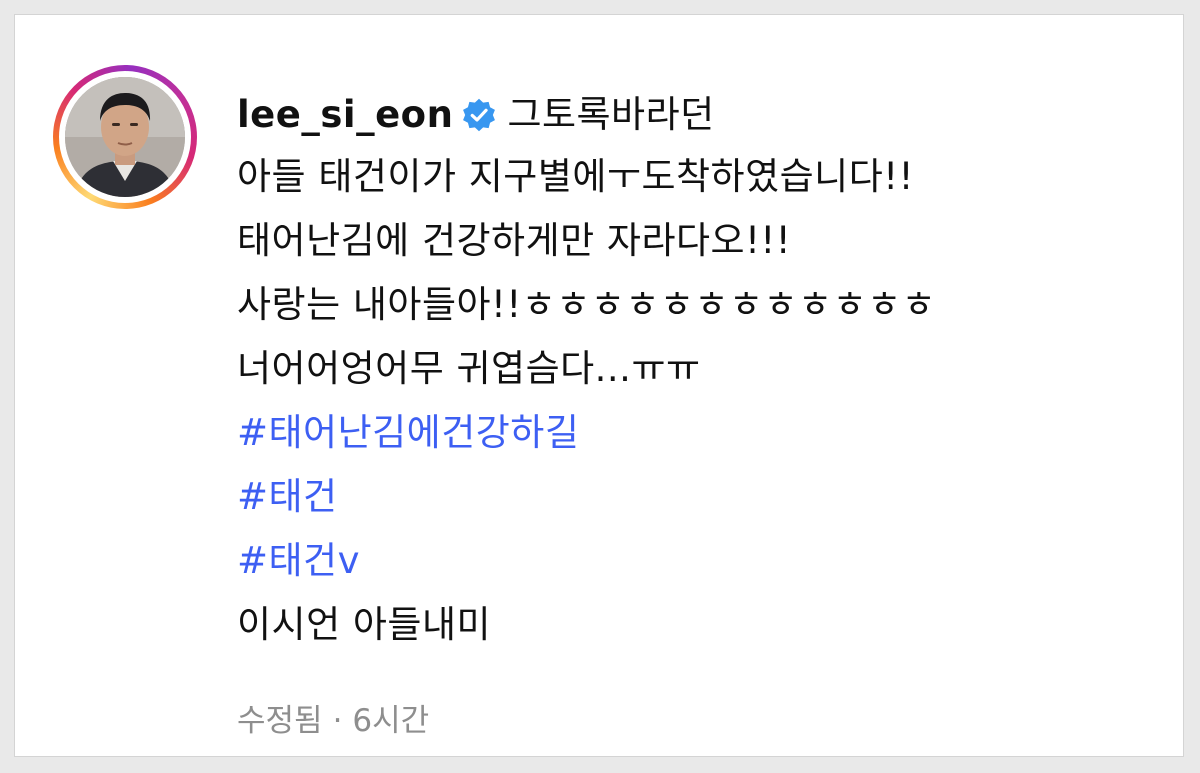 This screenshot has width=1200, height=773. I want to click on verified-badge-icon, so click(479, 115).